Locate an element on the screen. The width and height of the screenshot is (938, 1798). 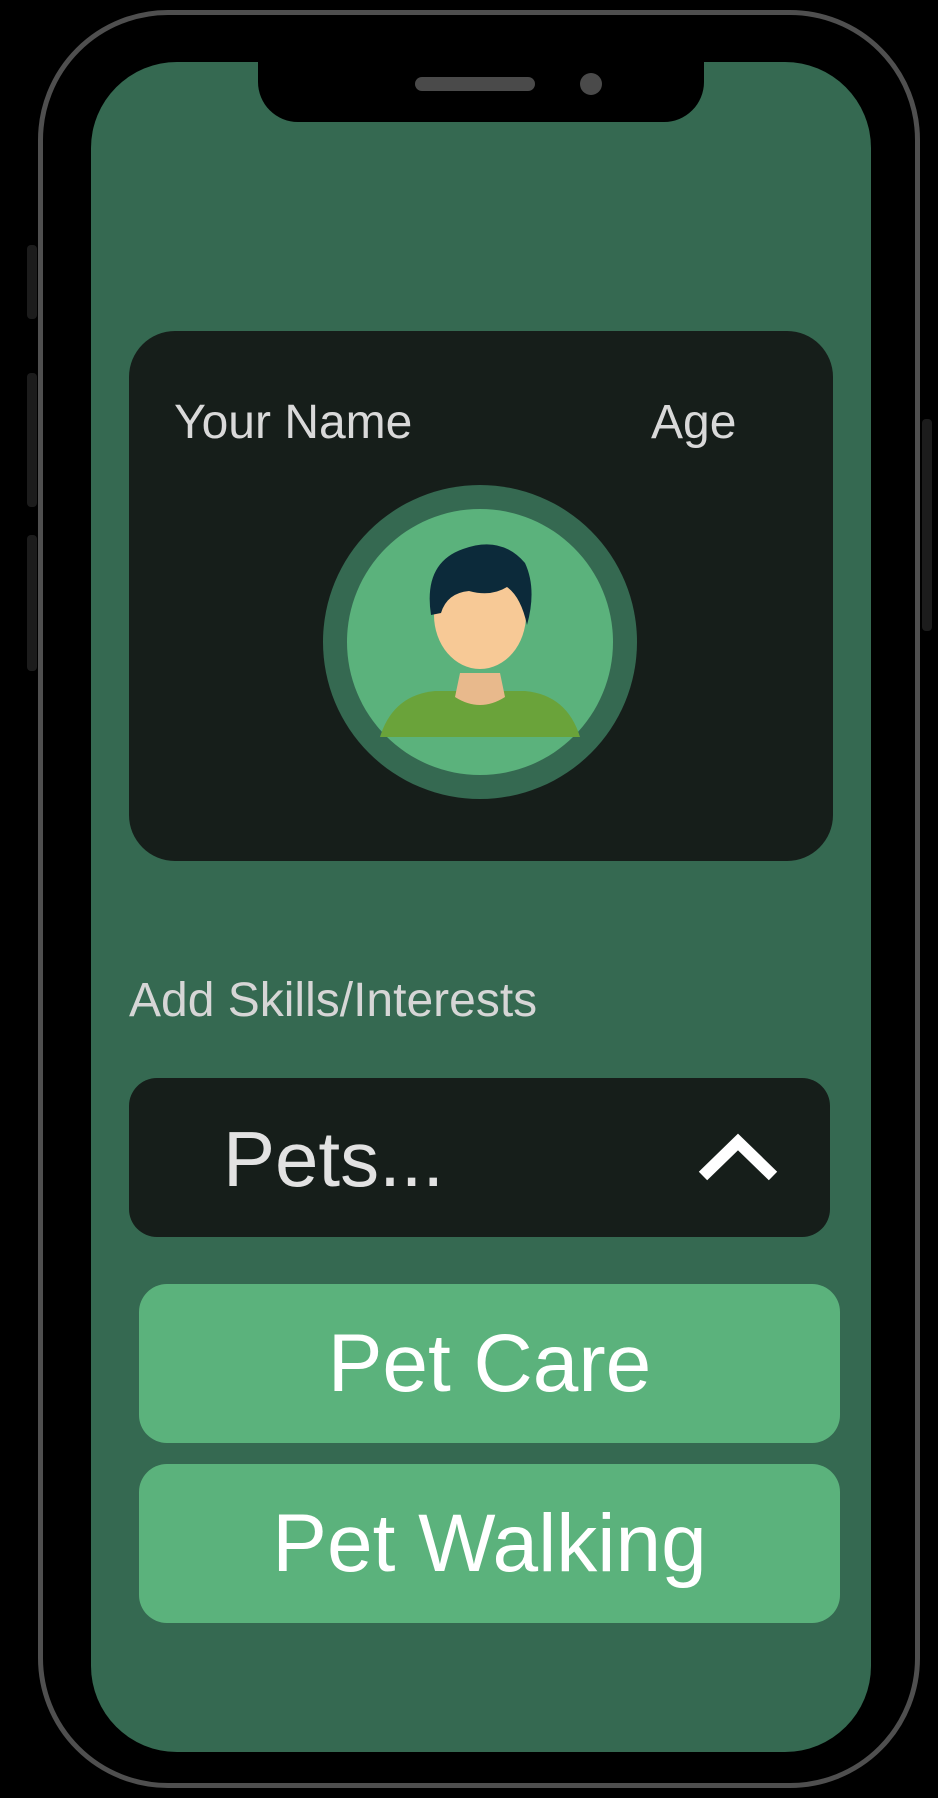
age-field: Age is located at coordinates (693, 423).